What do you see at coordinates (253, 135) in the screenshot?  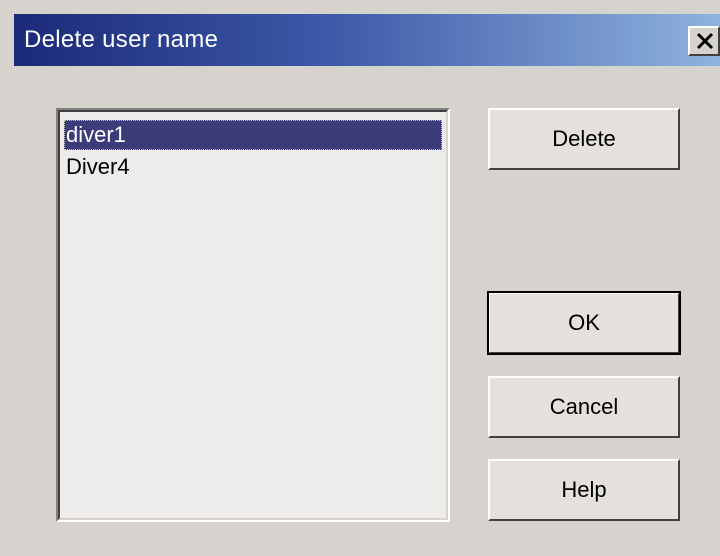 I see `list-item-diver1: diver1` at bounding box center [253, 135].